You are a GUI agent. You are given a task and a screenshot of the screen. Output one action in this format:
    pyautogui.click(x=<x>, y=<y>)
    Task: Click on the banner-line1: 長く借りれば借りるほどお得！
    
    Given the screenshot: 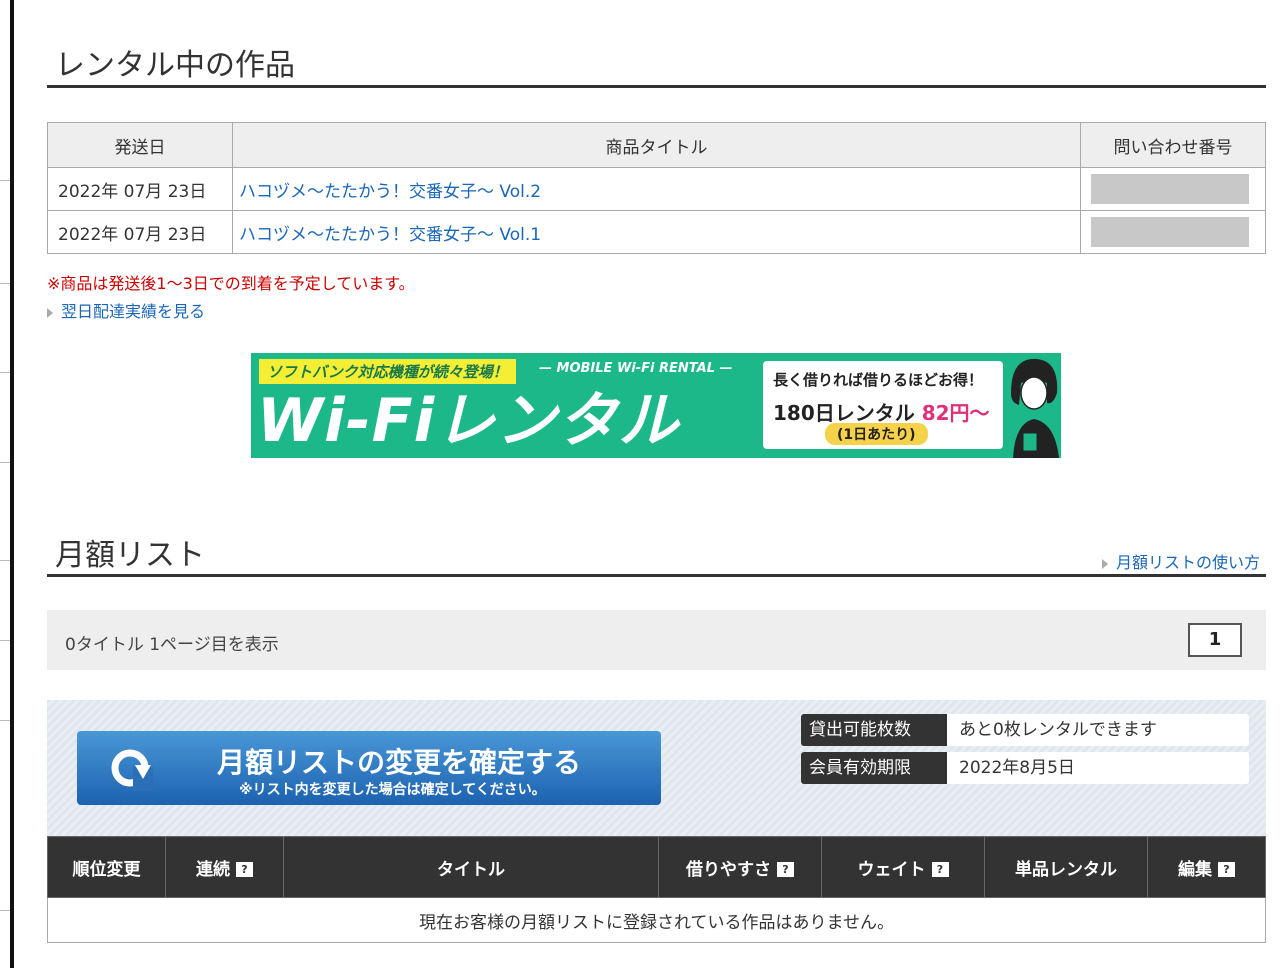 What is the action you would take?
    pyautogui.click(x=878, y=380)
    